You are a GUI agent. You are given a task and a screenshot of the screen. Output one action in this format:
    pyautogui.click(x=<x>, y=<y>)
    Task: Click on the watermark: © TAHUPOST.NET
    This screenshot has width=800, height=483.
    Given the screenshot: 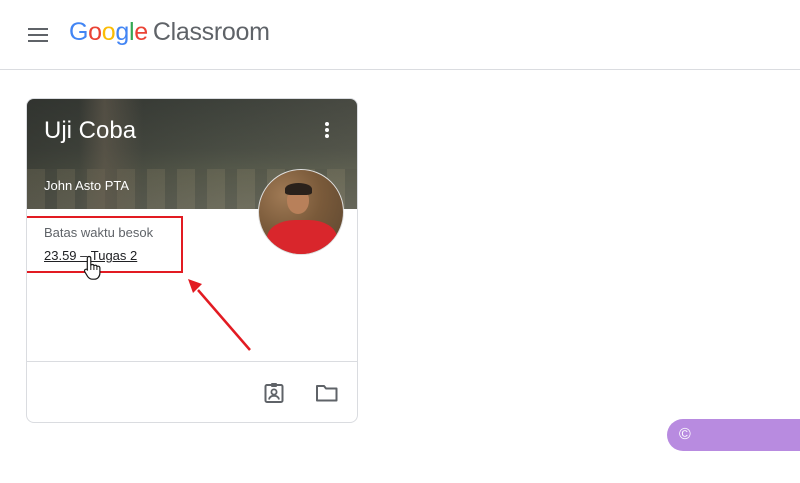 What is the action you would take?
    pyautogui.click(x=733, y=447)
    